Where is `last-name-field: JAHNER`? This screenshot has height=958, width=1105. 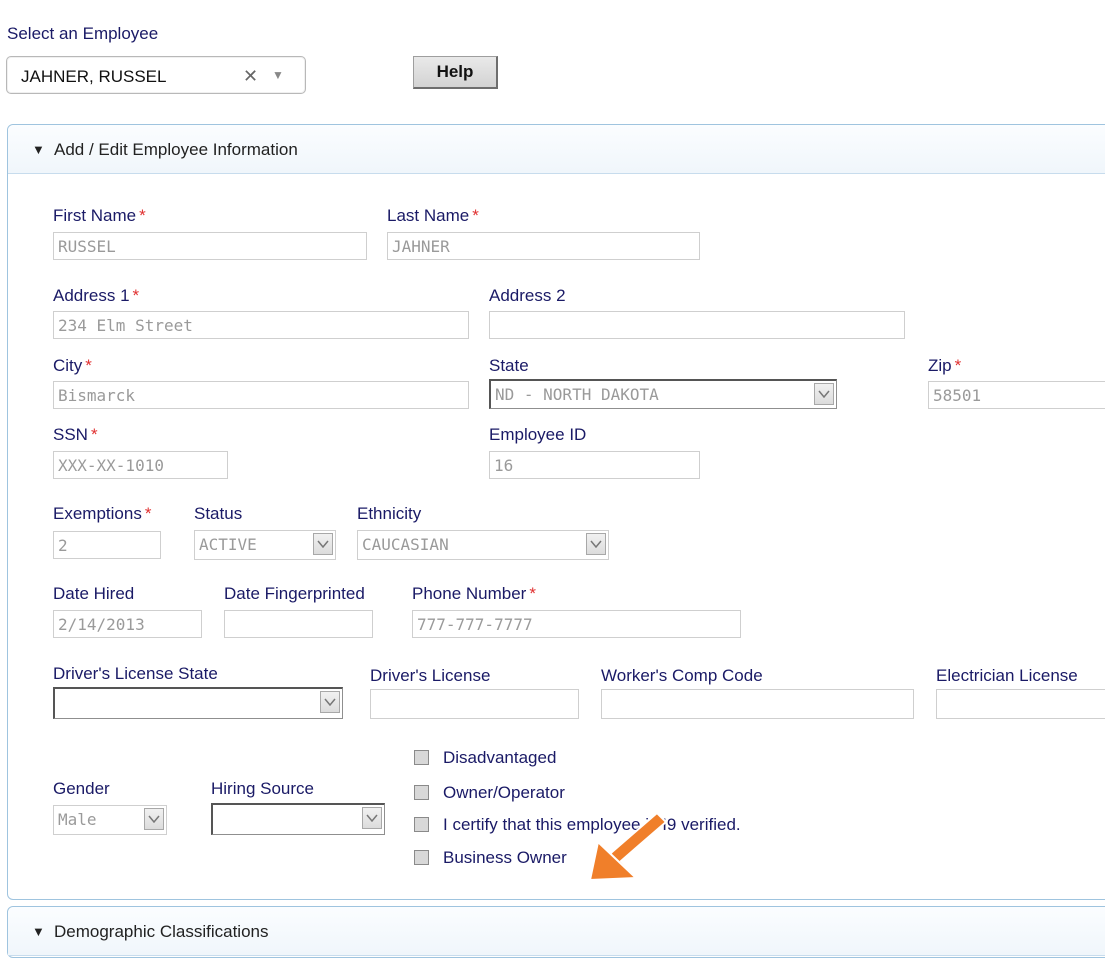
last-name-field: JAHNER is located at coordinates (543, 246).